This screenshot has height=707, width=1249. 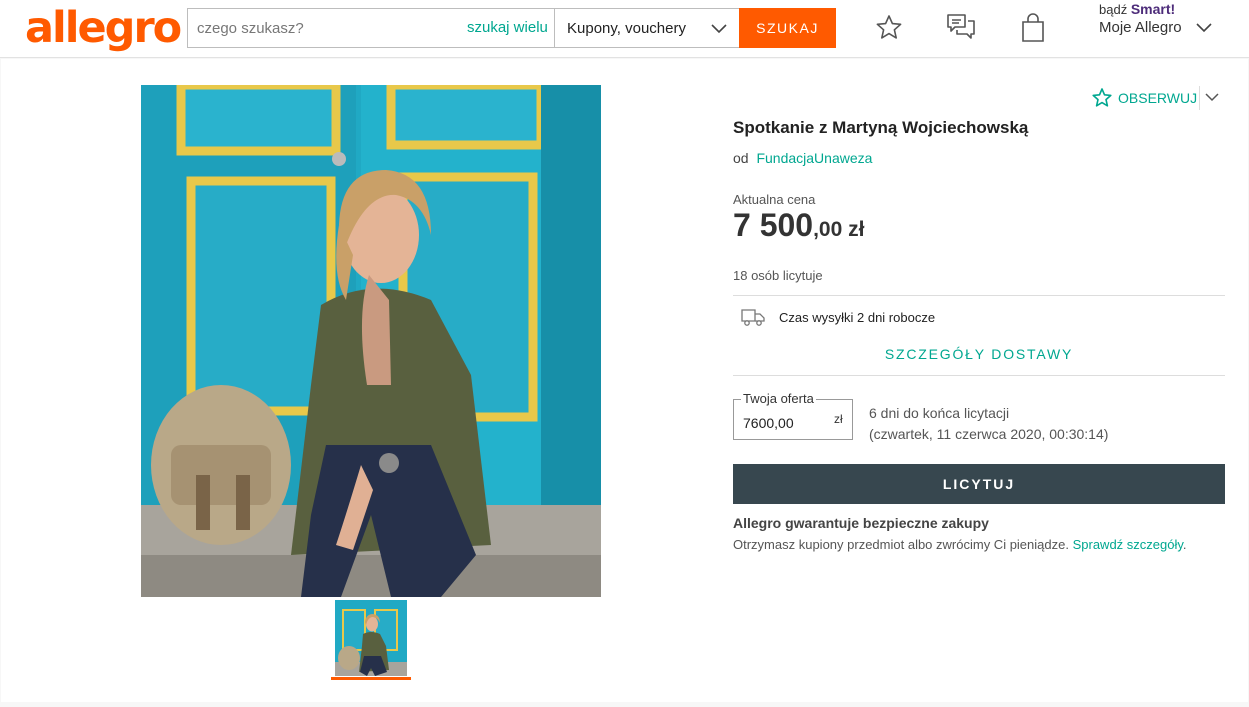 What do you see at coordinates (814, 158) in the screenshot?
I see `seller-link: FundacjaUnaweza` at bounding box center [814, 158].